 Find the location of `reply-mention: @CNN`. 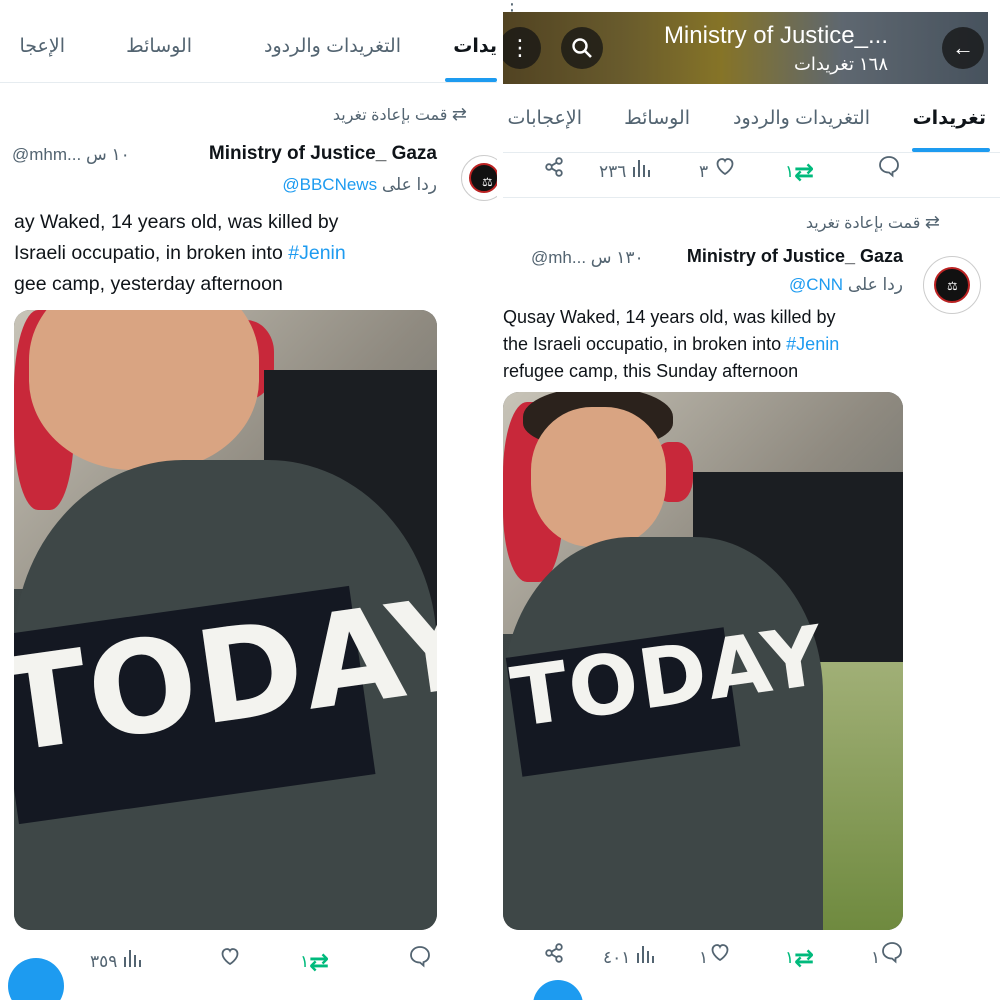

reply-mention: @CNN is located at coordinates (816, 284).